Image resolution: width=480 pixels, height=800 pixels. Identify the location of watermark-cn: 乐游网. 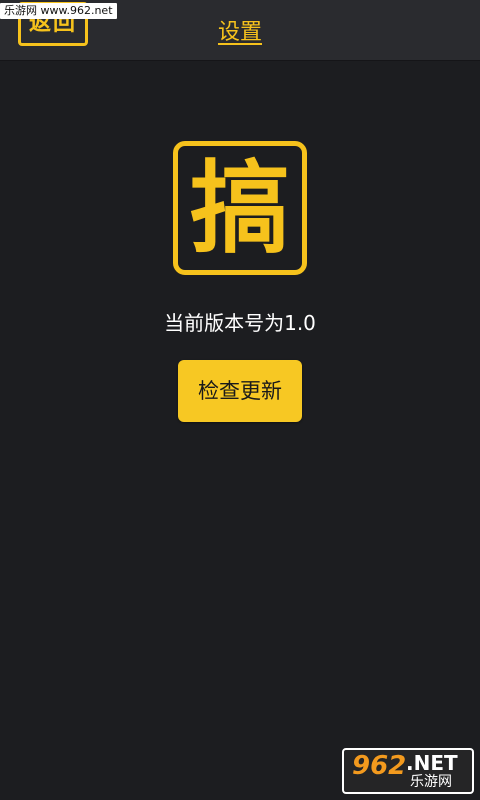
(431, 782).